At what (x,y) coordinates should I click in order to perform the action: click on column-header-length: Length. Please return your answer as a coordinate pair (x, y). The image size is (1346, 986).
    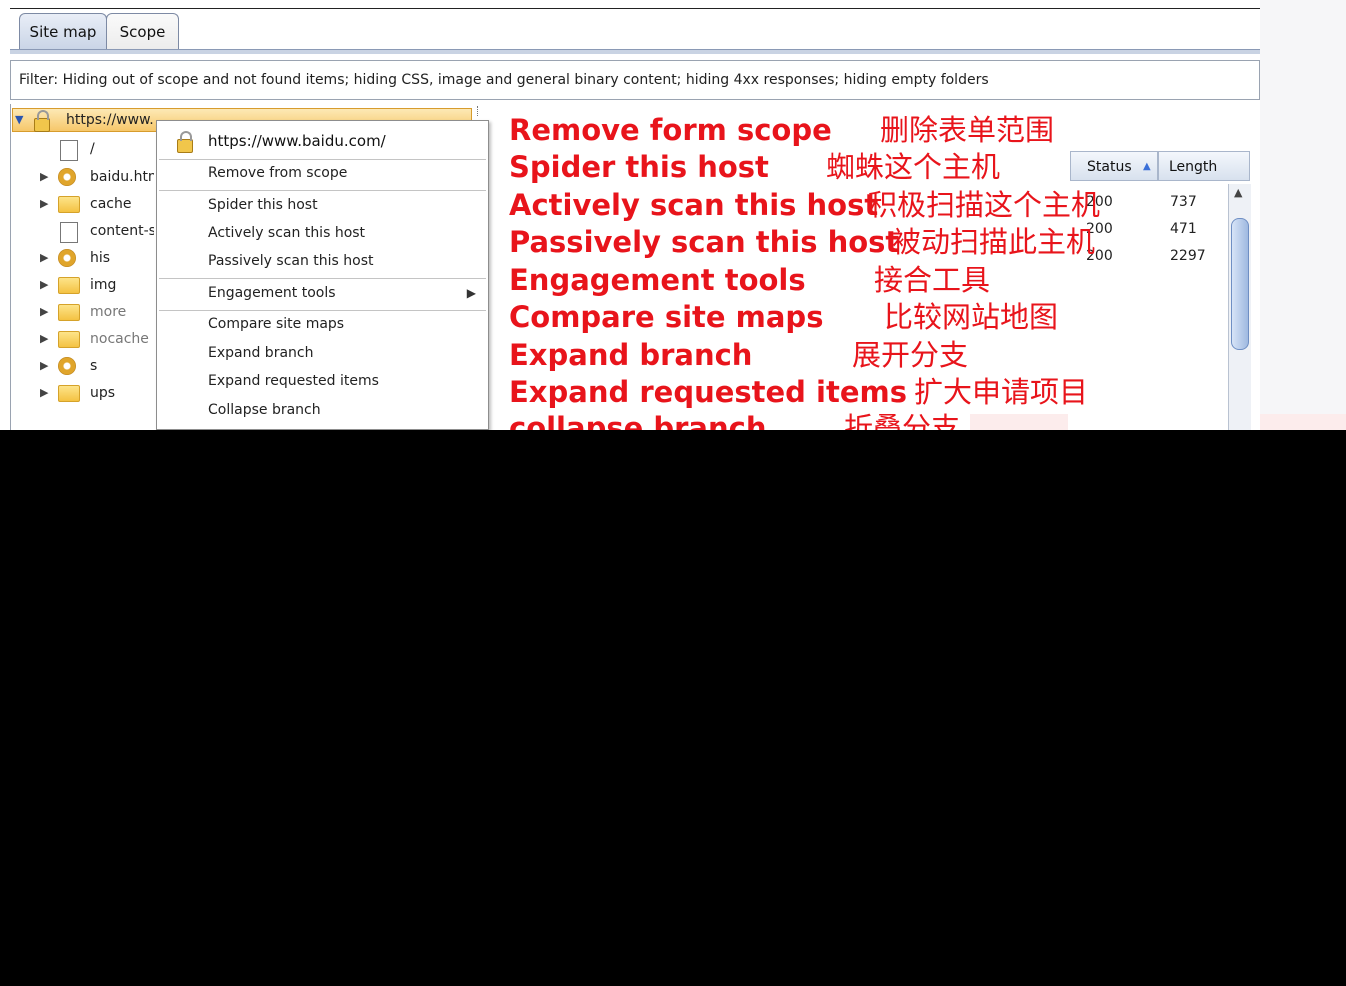
    Looking at the image, I should click on (1204, 166).